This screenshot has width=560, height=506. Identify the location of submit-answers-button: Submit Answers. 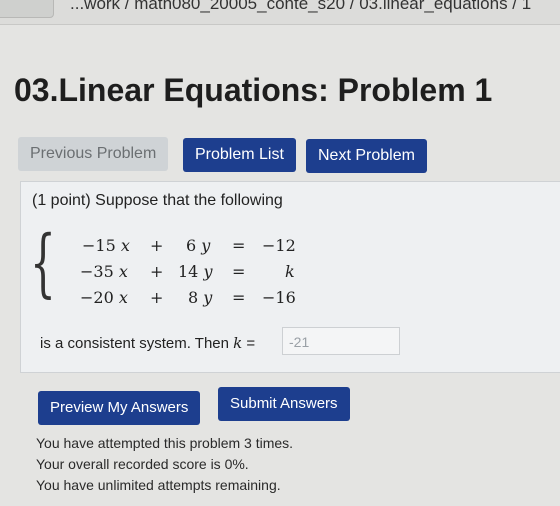
(284, 404).